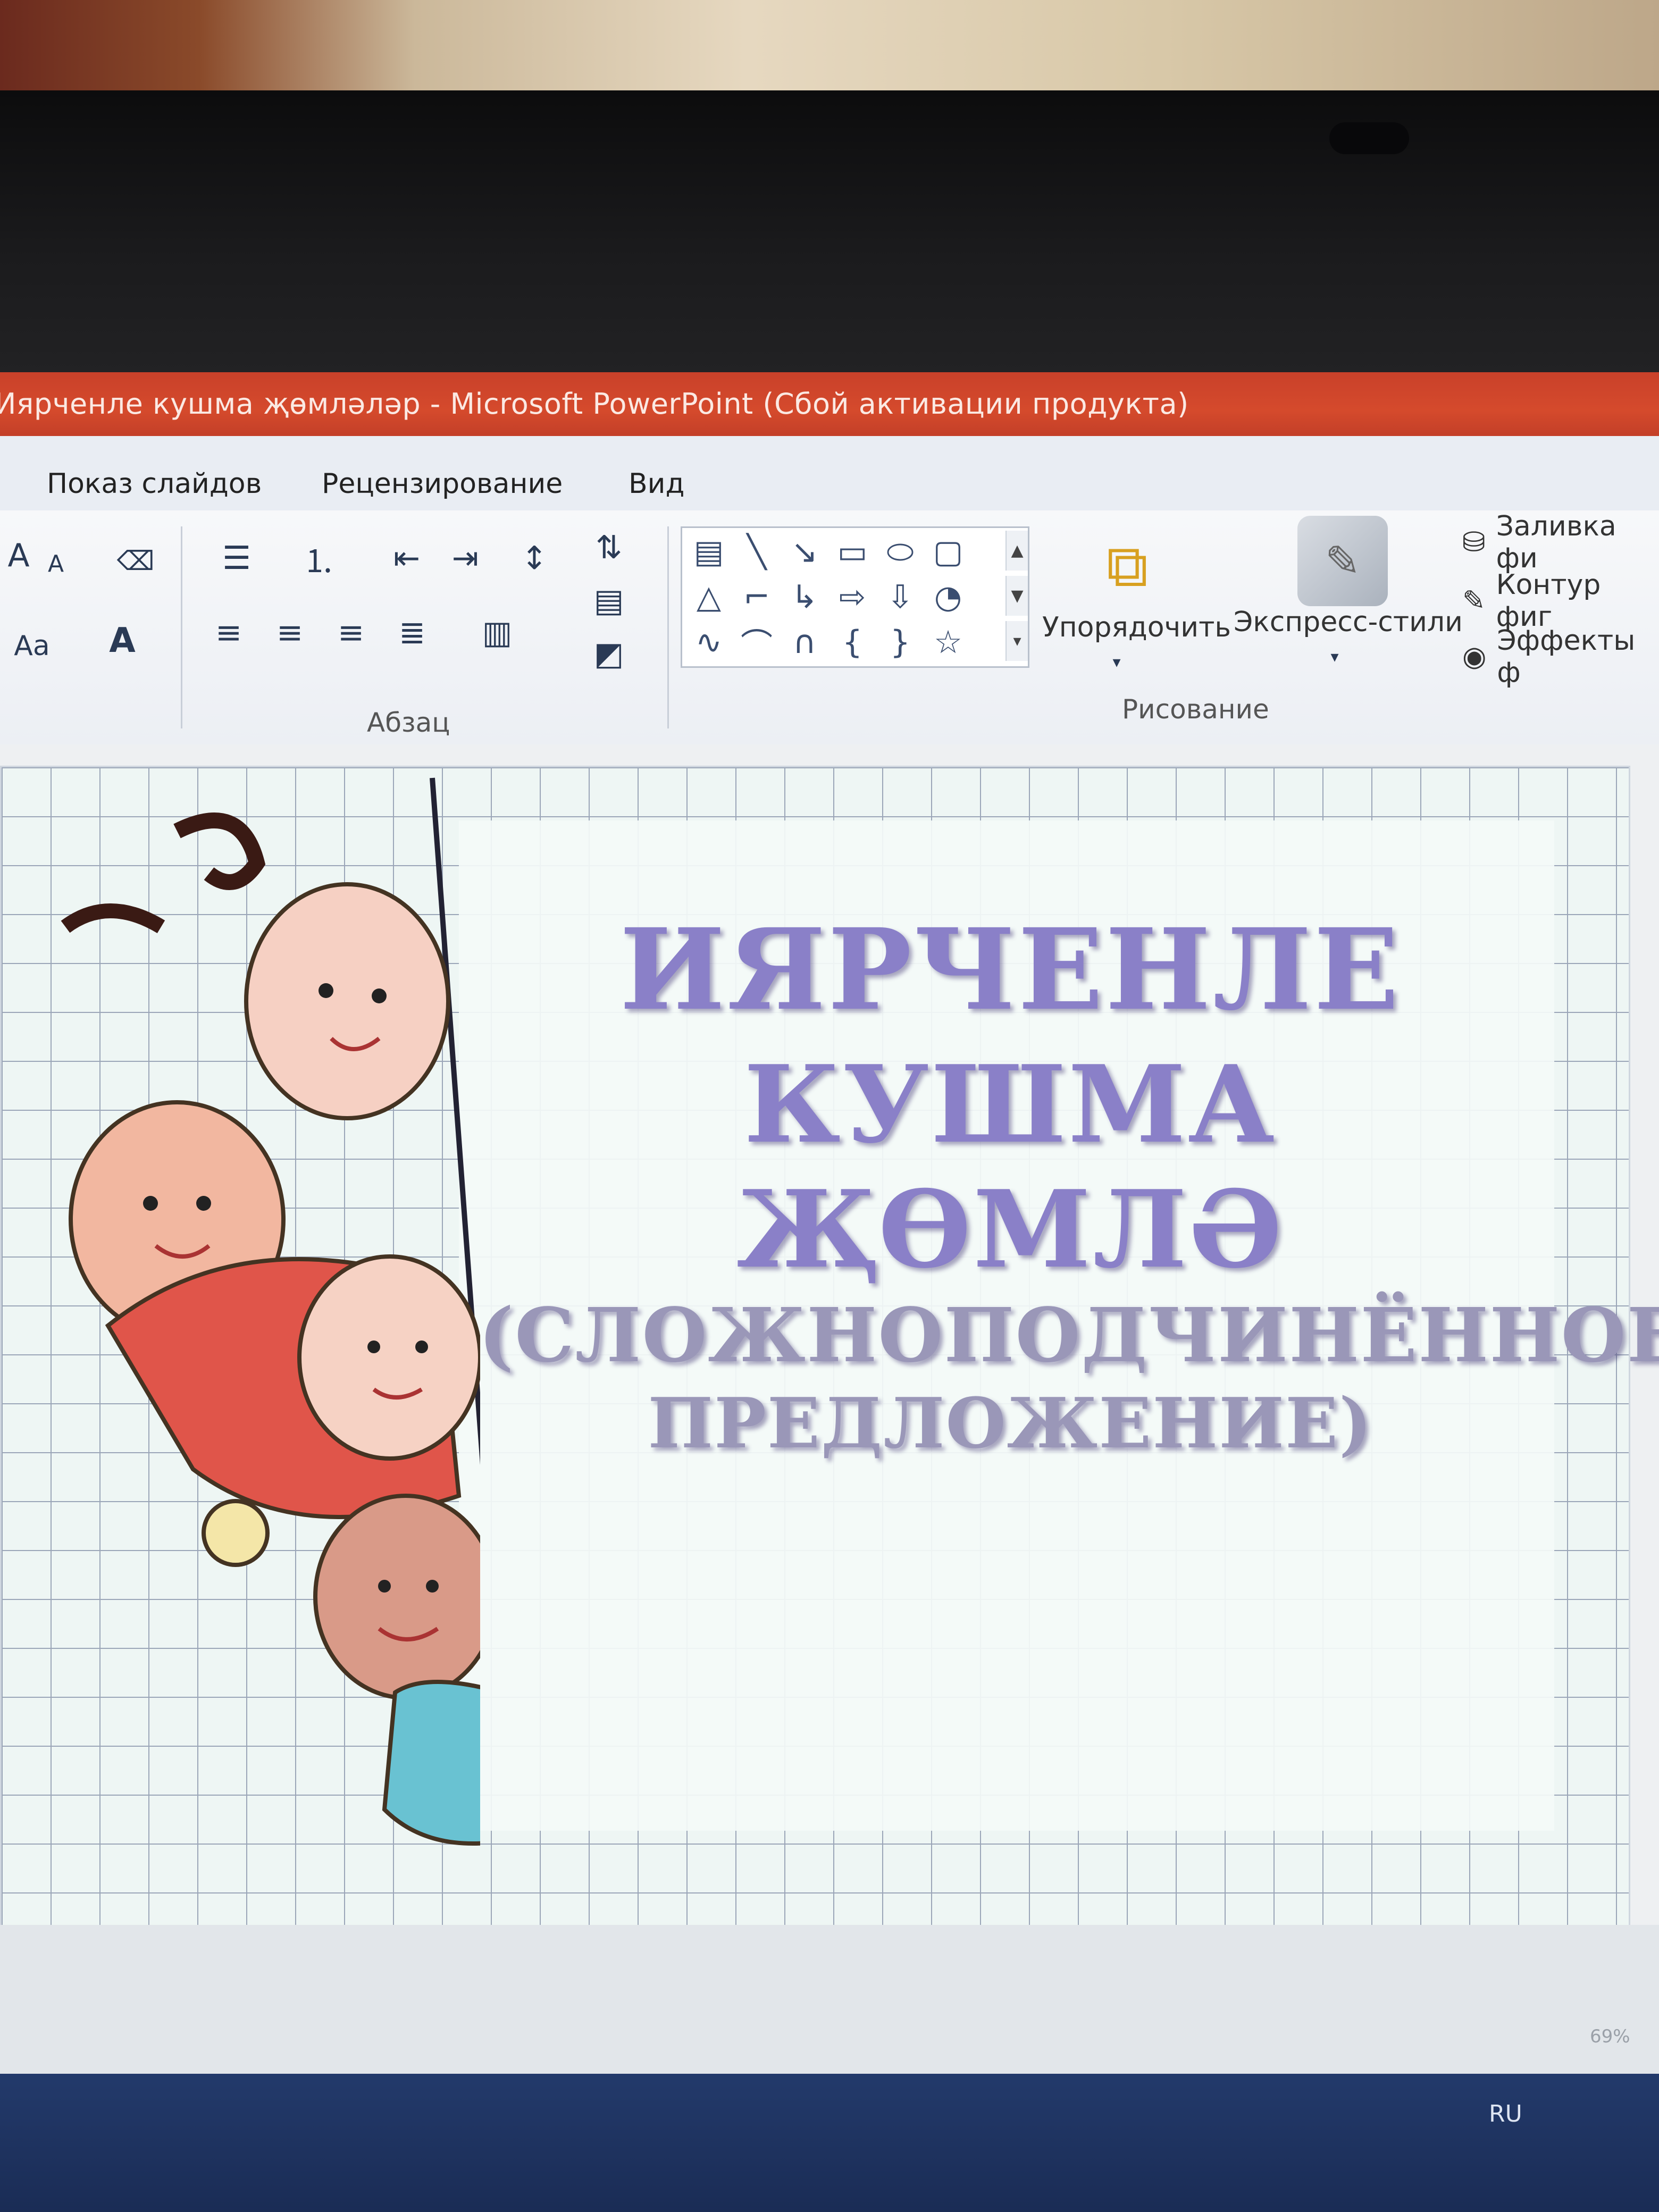 This screenshot has width=1659, height=2212. I want to click on language-indicator: RU, so click(1505, 2113).